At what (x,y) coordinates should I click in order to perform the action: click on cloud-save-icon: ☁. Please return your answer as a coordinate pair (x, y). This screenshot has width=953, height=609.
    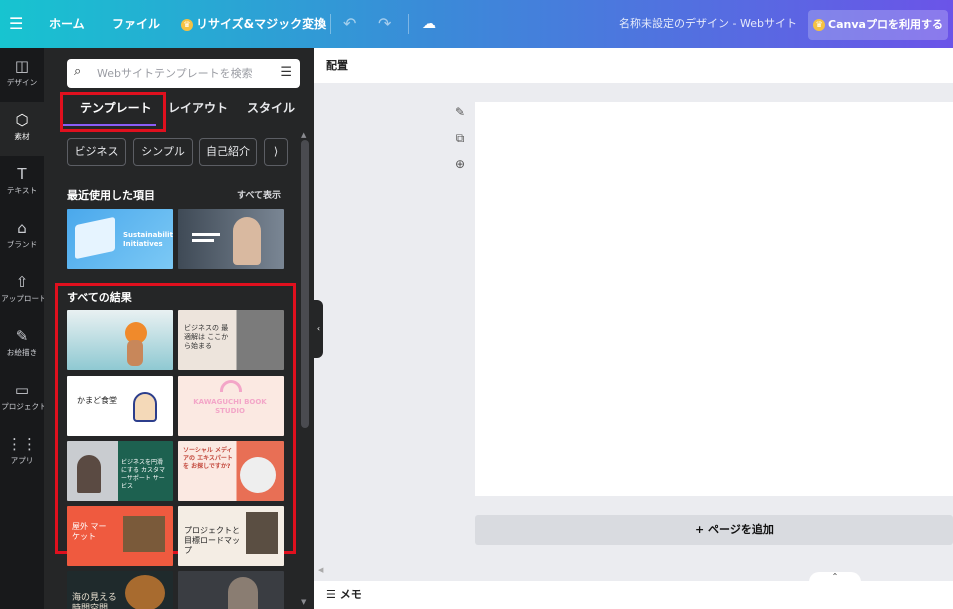
    Looking at the image, I should click on (429, 24).